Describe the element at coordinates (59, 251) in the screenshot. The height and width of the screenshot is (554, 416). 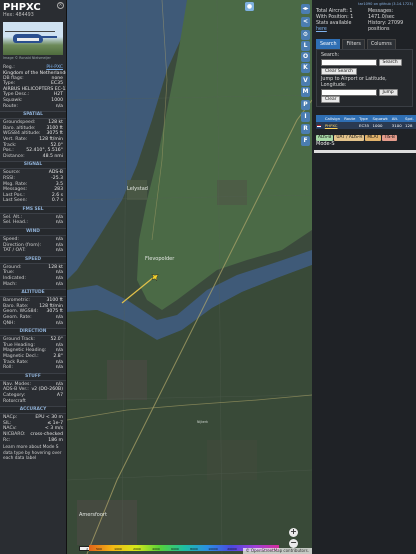
I see `wind-value: n/a` at that location.